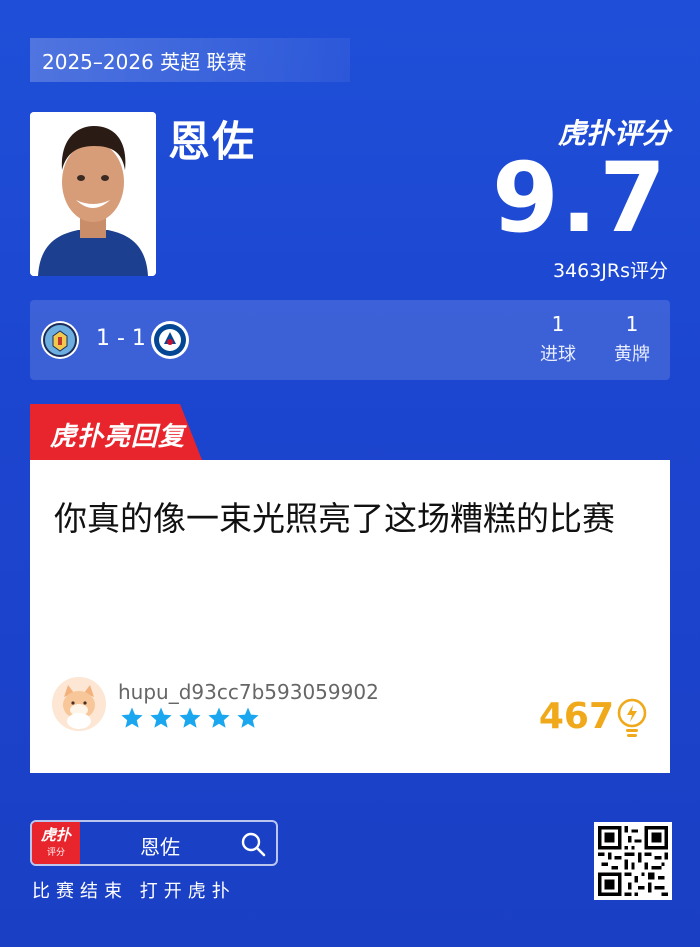  I want to click on qr-code, so click(633, 861).